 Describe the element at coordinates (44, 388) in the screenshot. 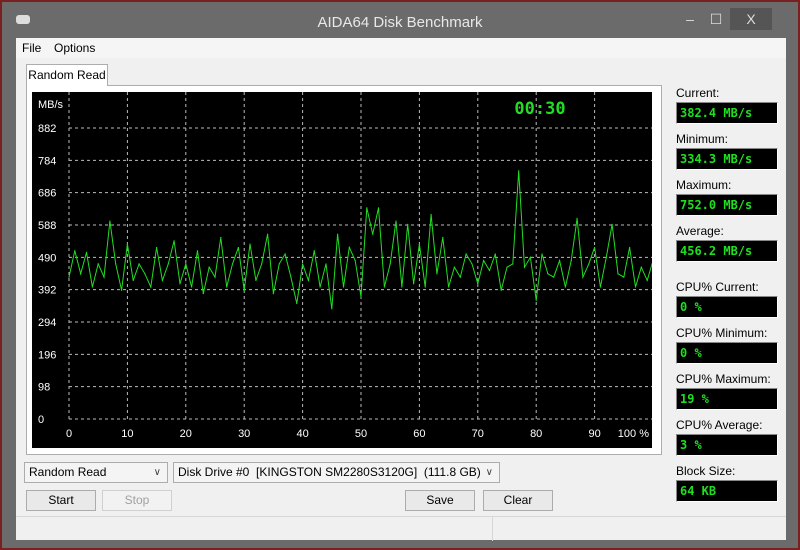

I see `y-tick-label: 98` at that location.